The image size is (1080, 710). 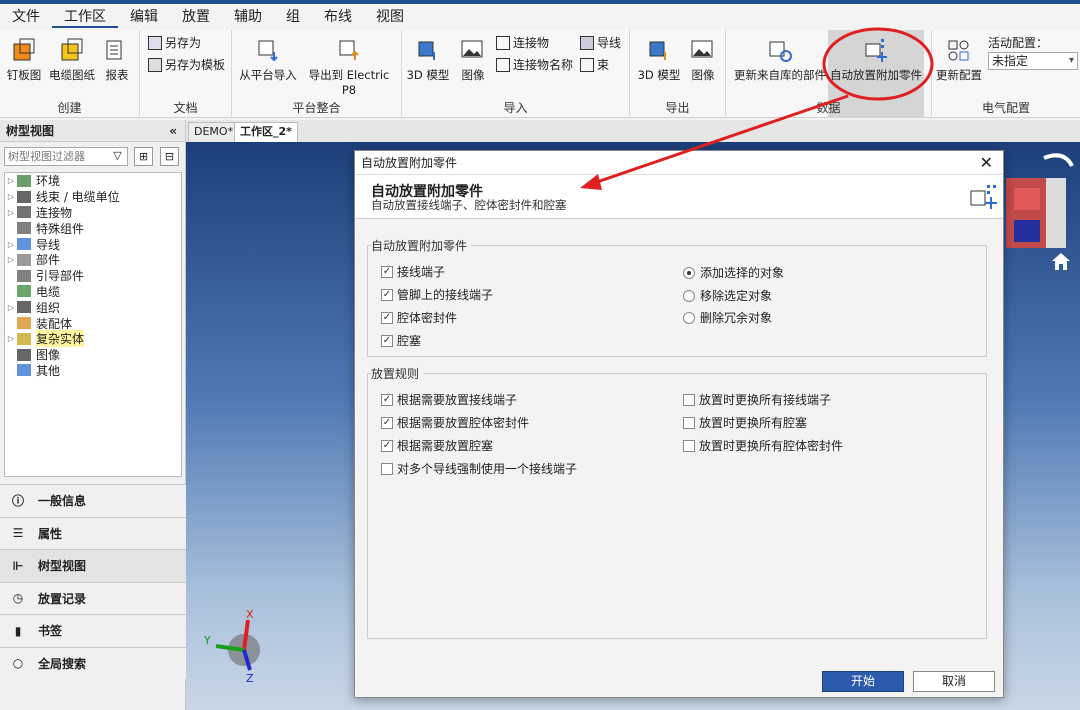 What do you see at coordinates (413, 271) in the screenshot?
I see `check-terminal: ✓ 接线端子` at bounding box center [413, 271].